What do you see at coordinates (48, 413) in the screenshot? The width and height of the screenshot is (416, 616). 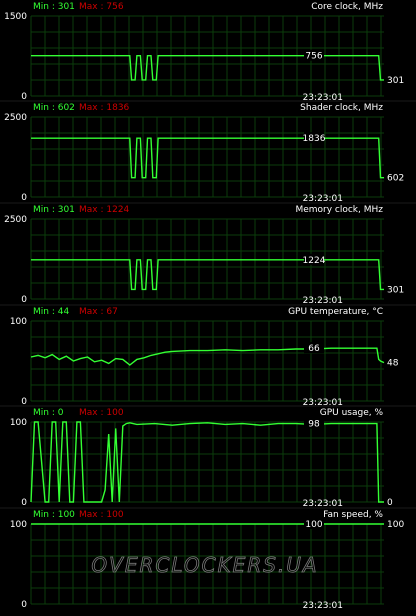 I see `min-label: Min : 0` at bounding box center [48, 413].